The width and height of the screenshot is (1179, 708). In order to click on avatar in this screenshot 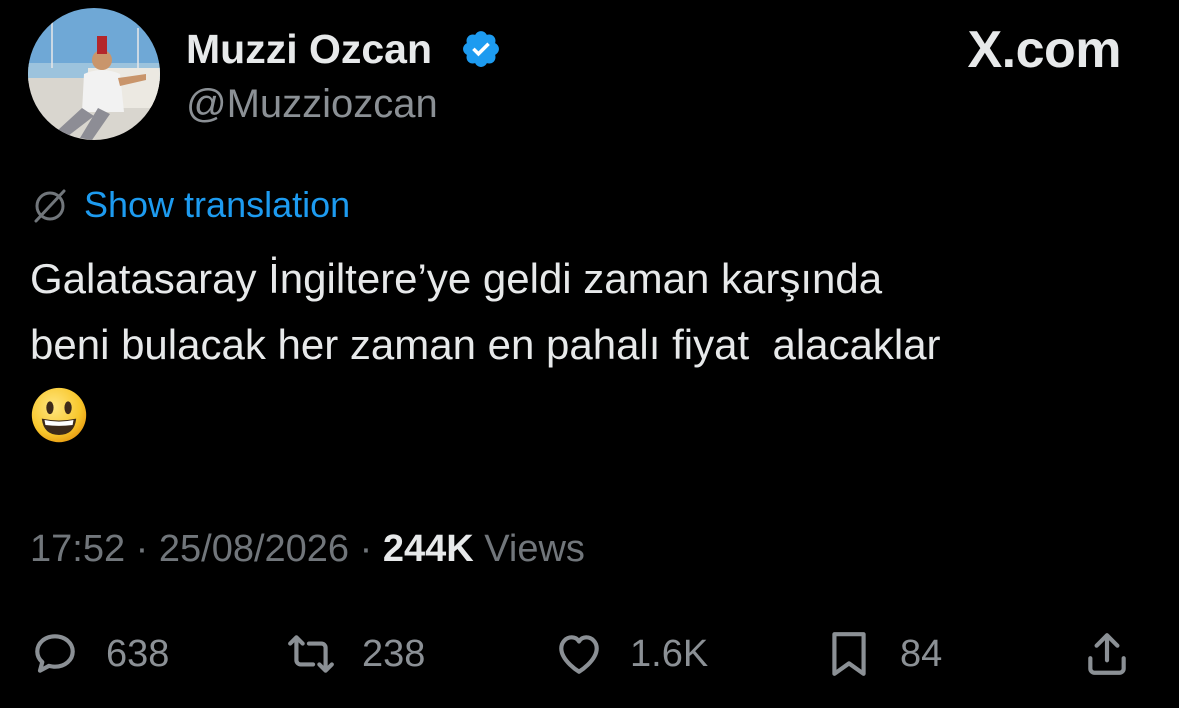, I will do `click(94, 74)`.